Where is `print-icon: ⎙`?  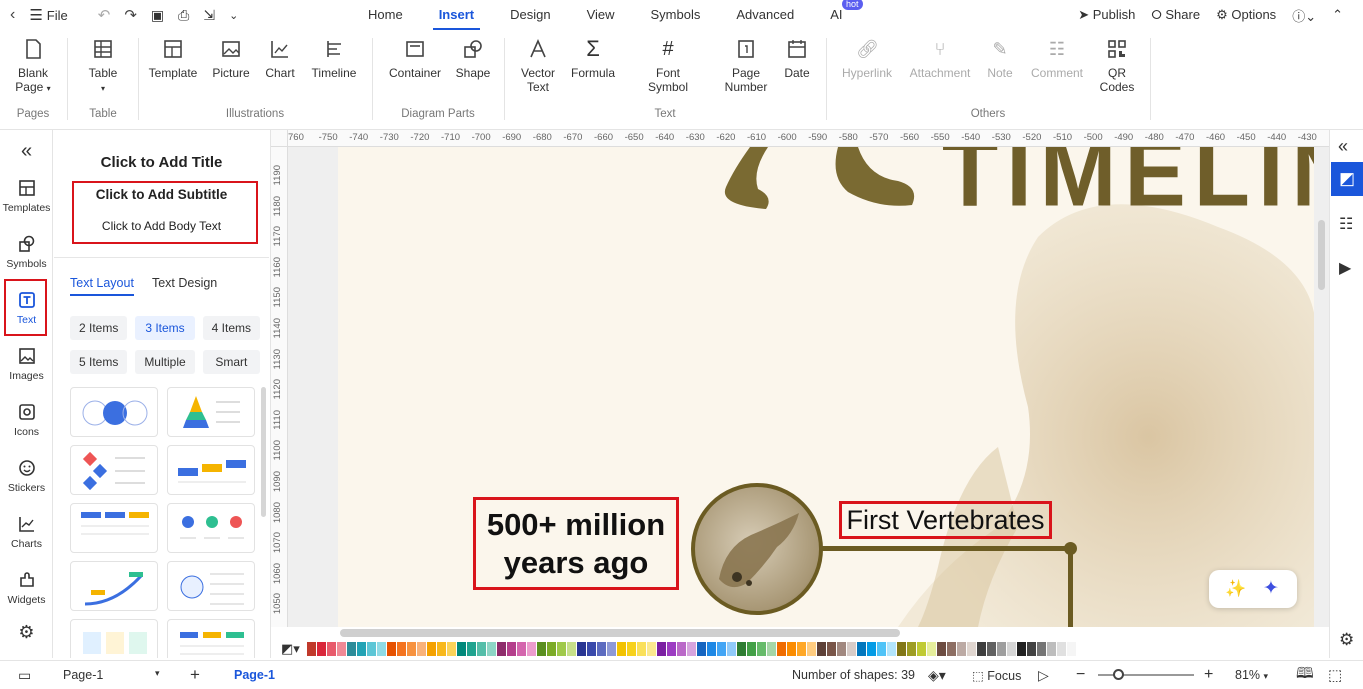
print-icon: ⎙ is located at coordinates (183, 15).